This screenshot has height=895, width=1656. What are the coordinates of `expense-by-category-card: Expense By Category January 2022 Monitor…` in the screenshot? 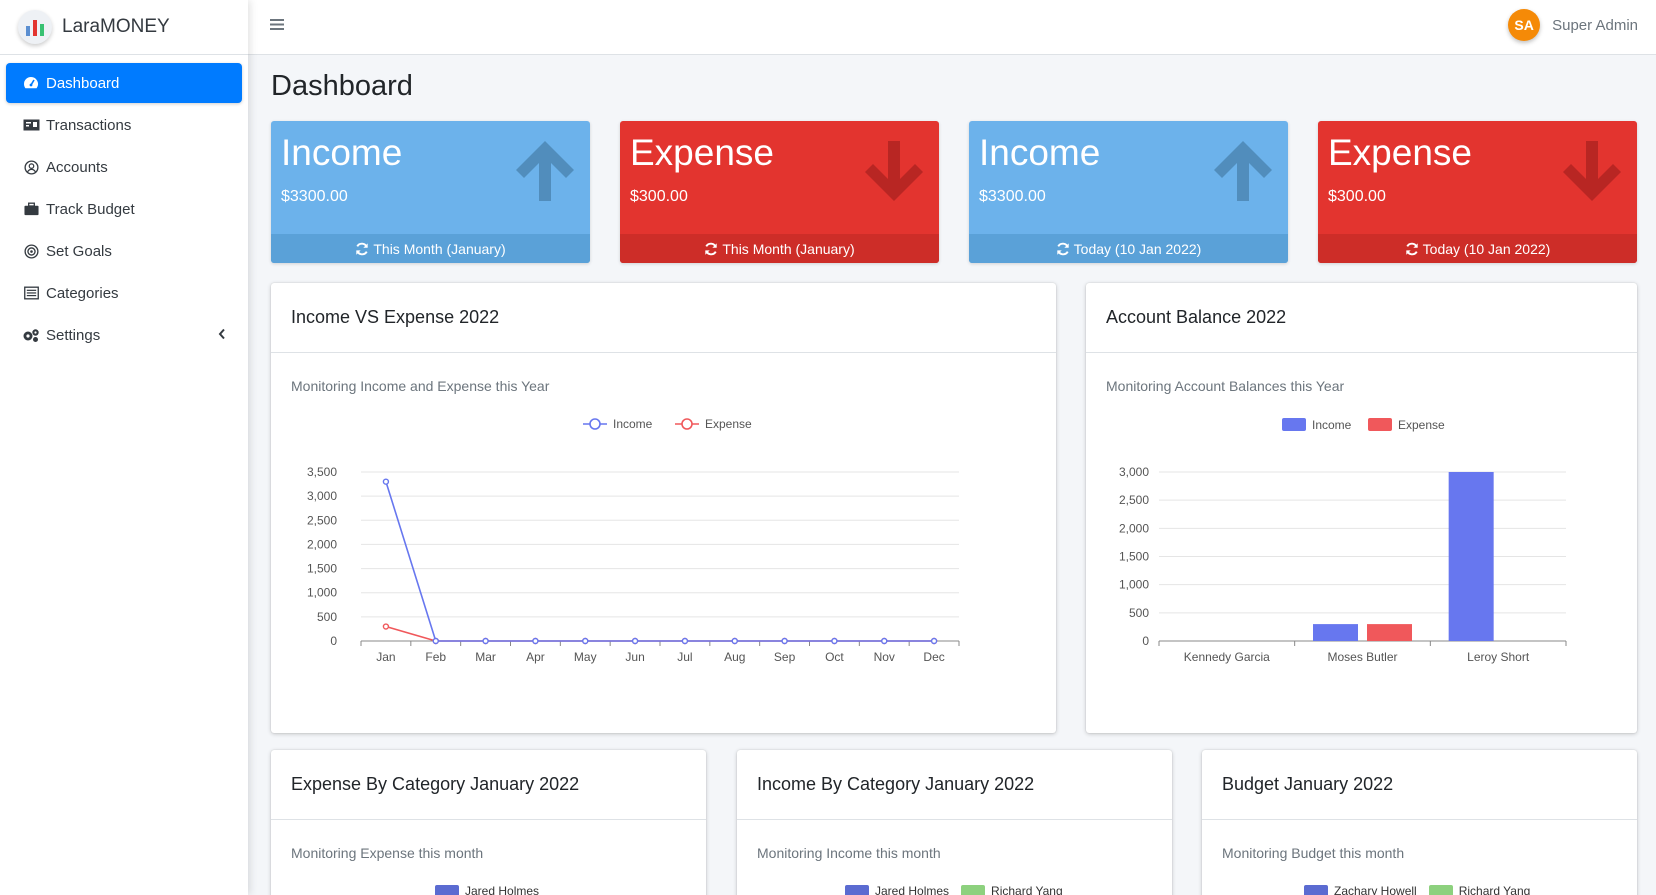 It's located at (488, 822).